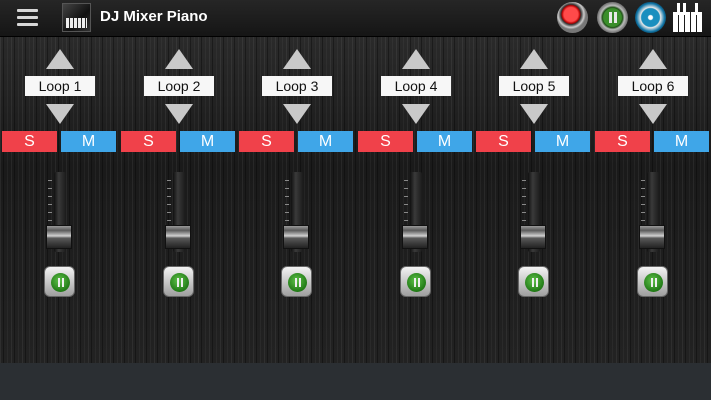  I want to click on disc-icon, so click(650, 17).